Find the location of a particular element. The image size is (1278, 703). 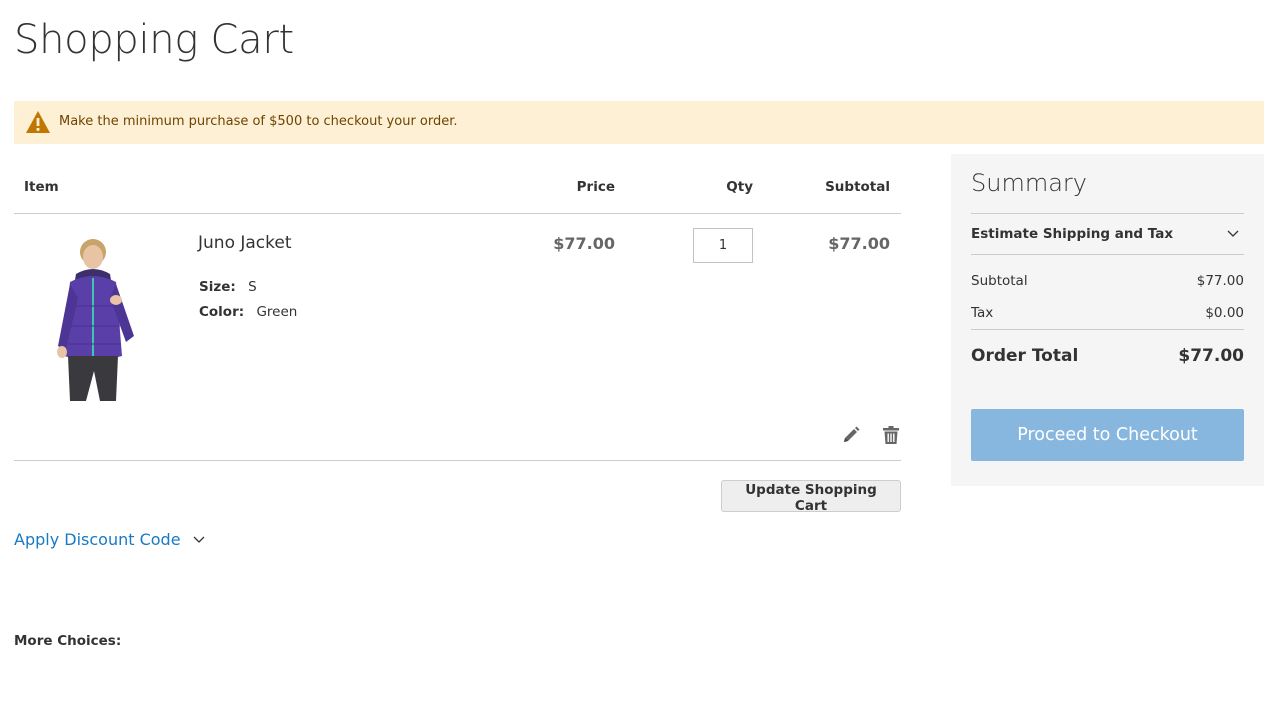

update-cart-button: Update Shopping Cart is located at coordinates (811, 497).